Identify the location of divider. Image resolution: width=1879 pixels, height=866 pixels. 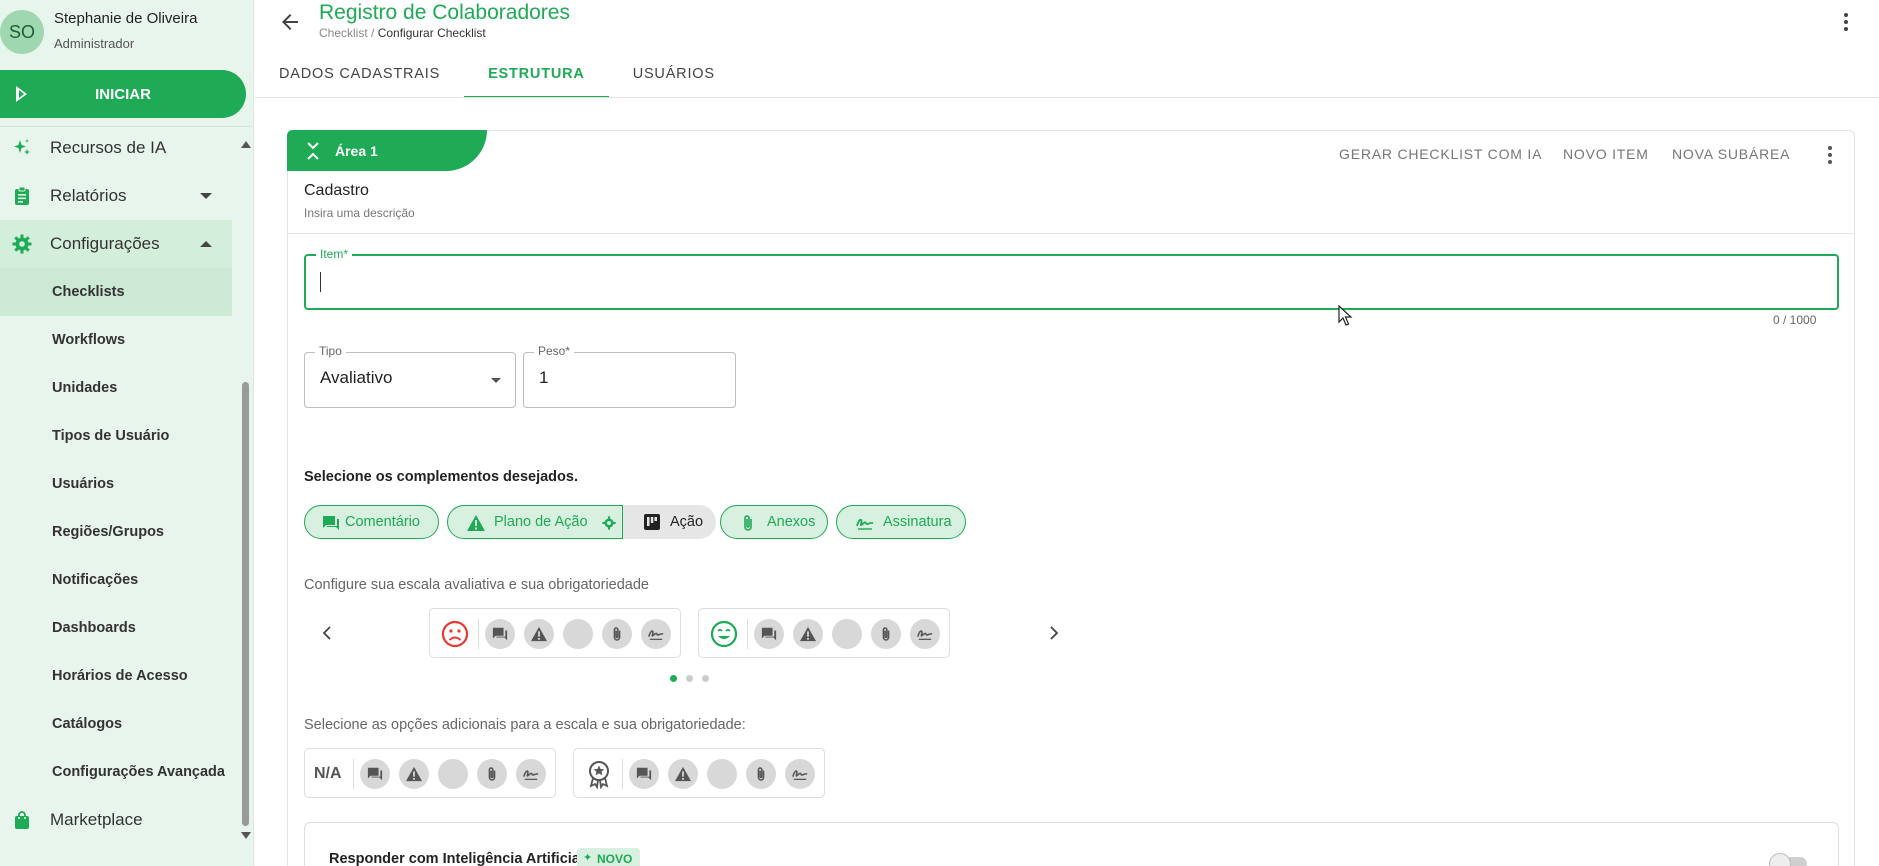
(747, 634).